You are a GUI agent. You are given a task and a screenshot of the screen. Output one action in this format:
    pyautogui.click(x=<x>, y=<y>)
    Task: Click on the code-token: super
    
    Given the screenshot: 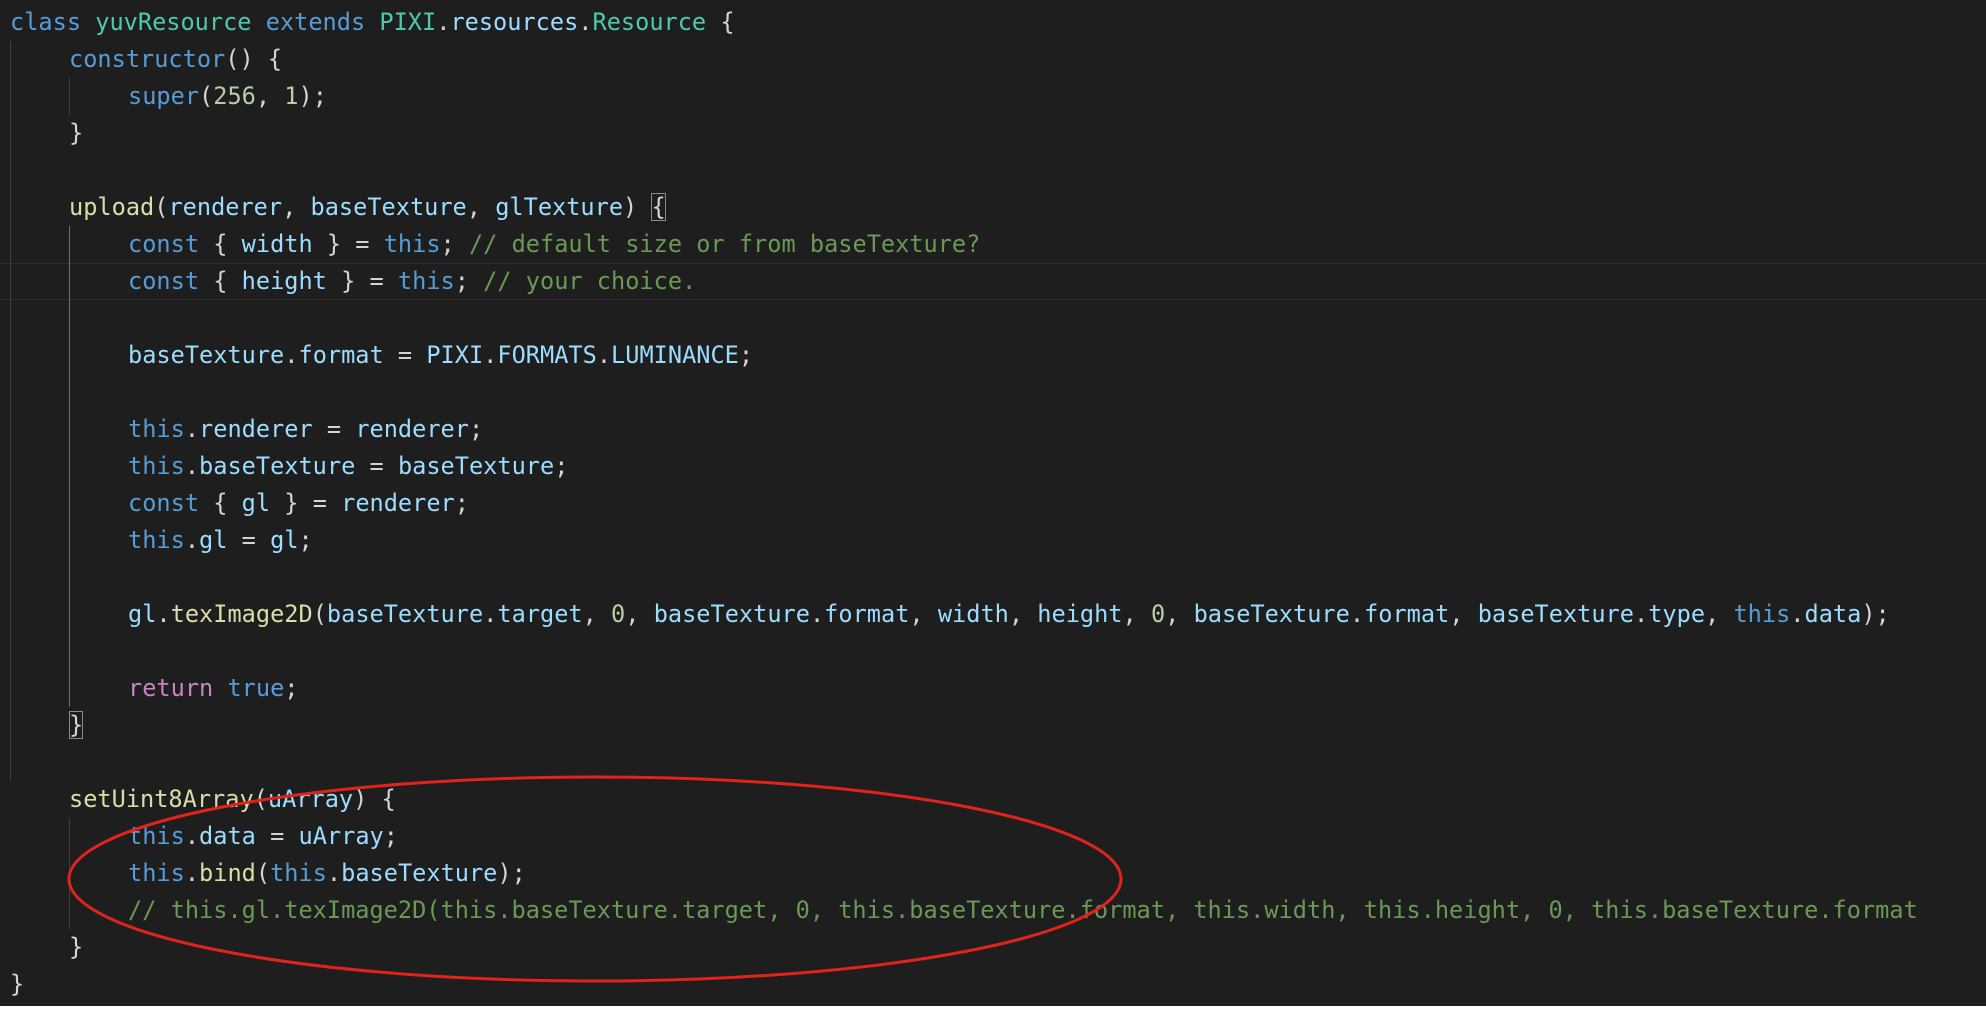 What is the action you would take?
    pyautogui.click(x=164, y=96)
    